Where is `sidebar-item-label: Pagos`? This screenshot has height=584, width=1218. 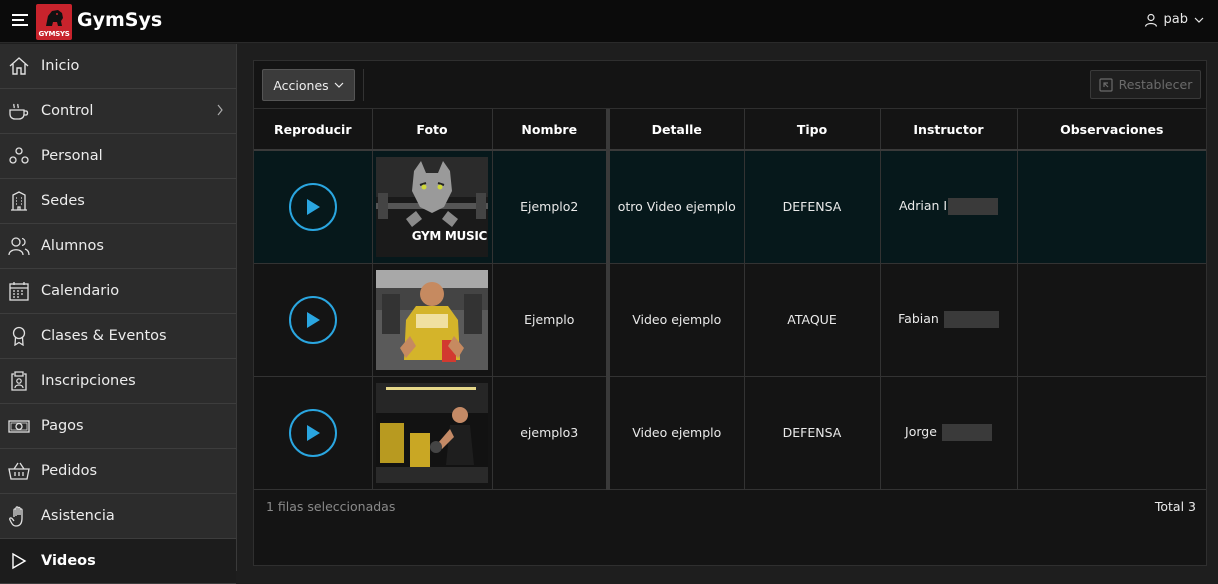 sidebar-item-label: Pagos is located at coordinates (62, 426).